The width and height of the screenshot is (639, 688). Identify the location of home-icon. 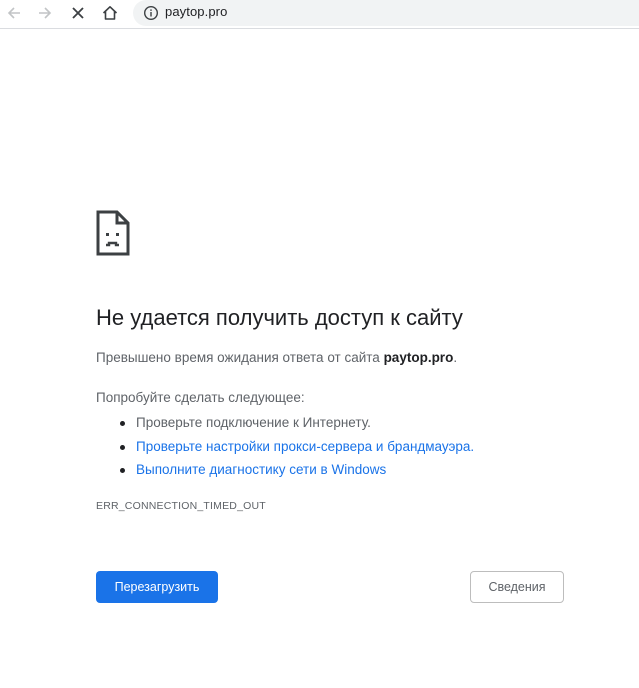
(110, 13).